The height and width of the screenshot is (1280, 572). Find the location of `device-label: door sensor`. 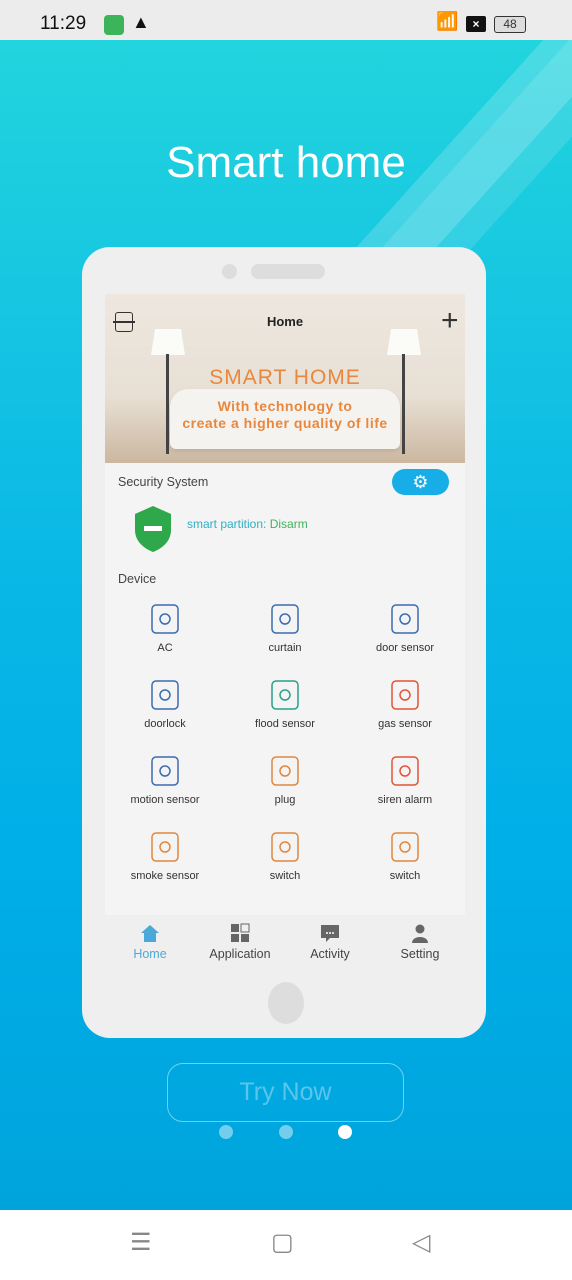

device-label: door sensor is located at coordinates (405, 648).